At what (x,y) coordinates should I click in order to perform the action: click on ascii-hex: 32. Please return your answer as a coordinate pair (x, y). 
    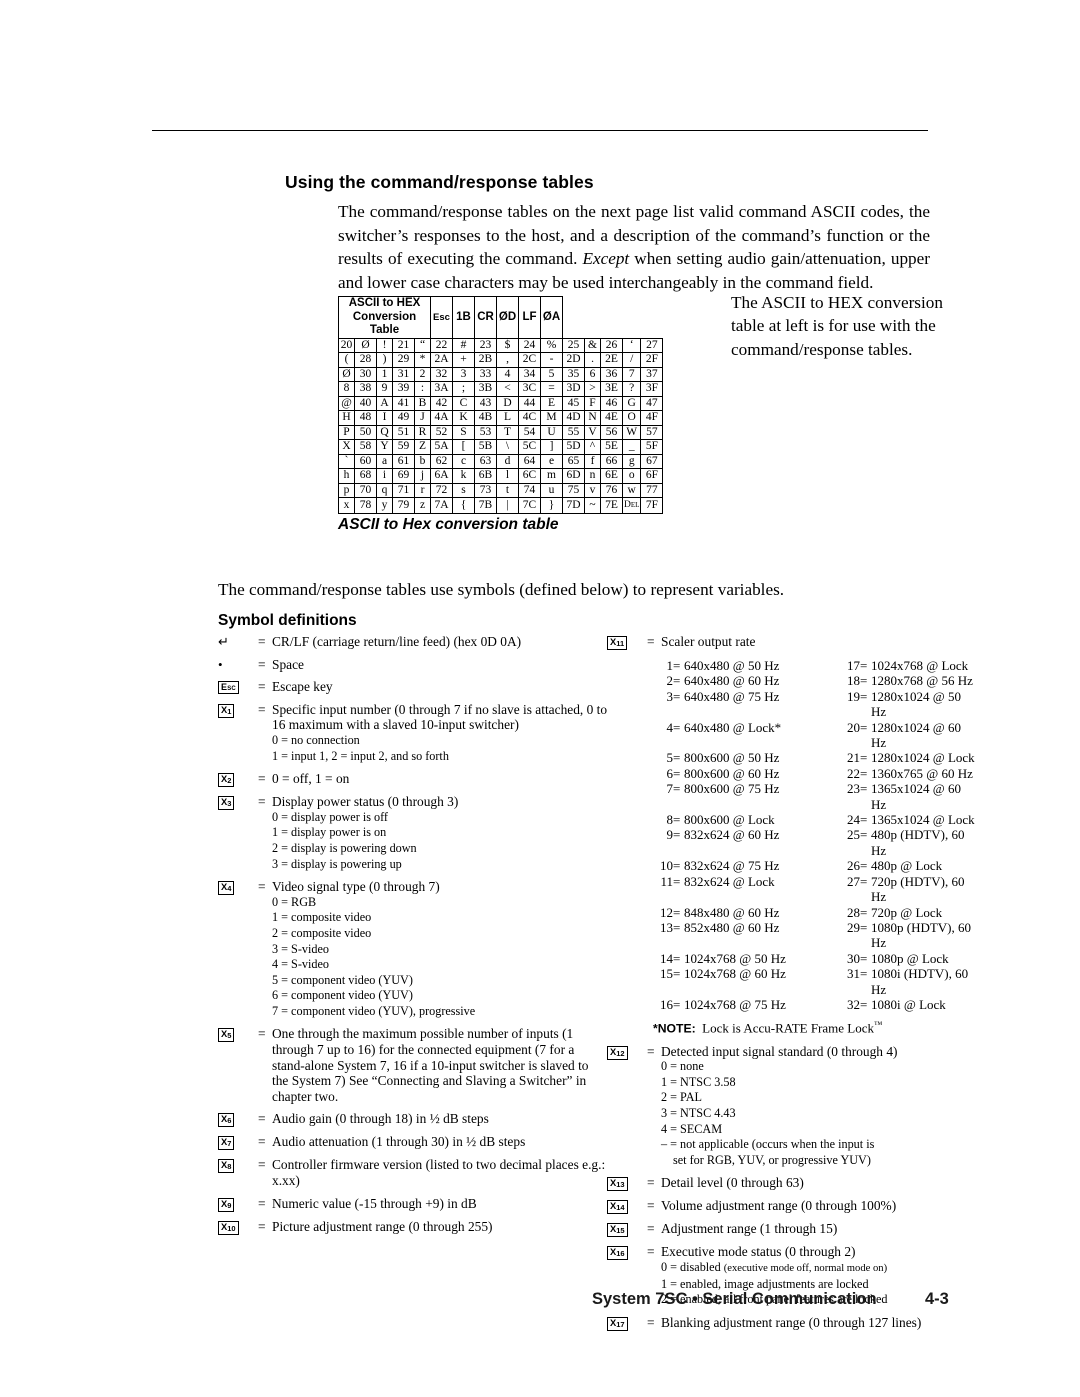
    Looking at the image, I should click on (441, 374).